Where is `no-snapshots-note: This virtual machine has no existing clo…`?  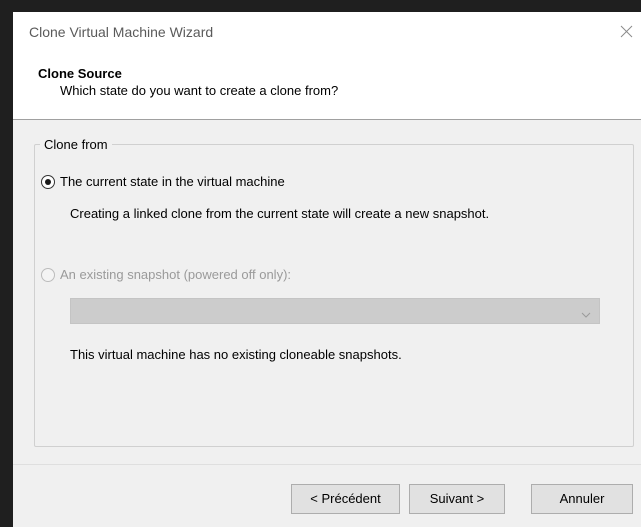
no-snapshots-note: This virtual machine has no existing clo… is located at coordinates (236, 354).